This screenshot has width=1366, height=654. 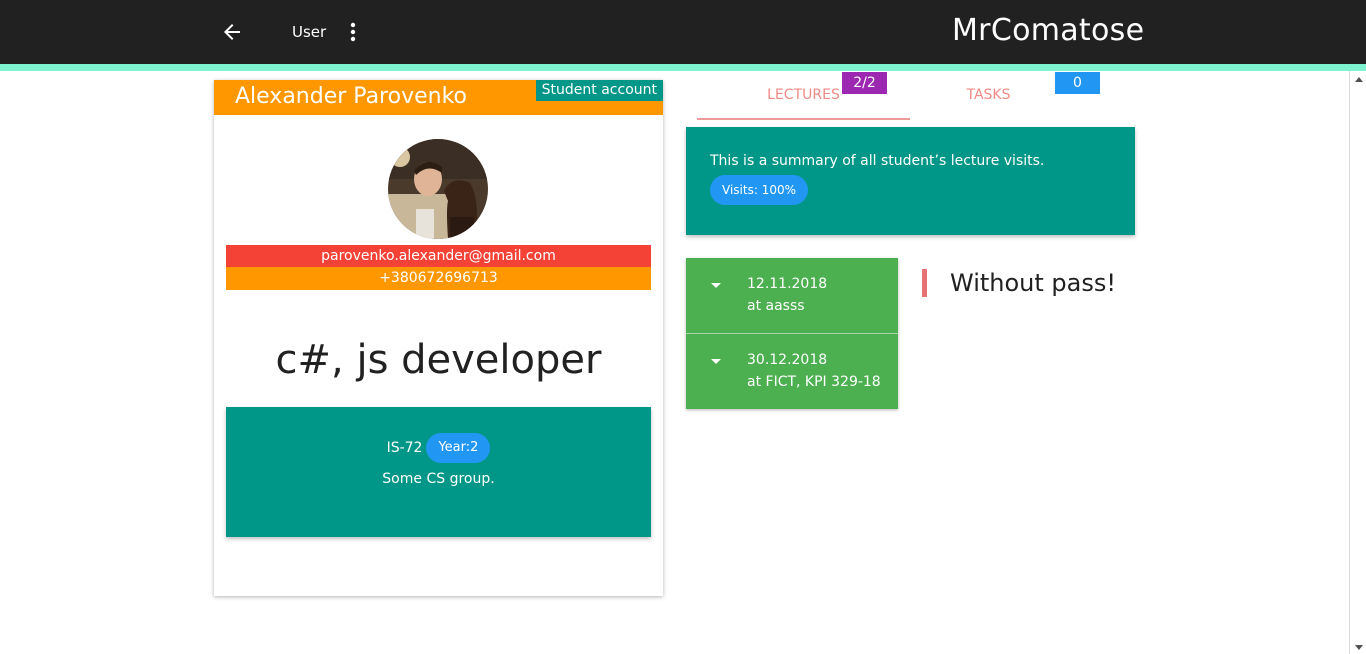 What do you see at coordinates (458, 448) in the screenshot?
I see `year-chip: Year:2` at bounding box center [458, 448].